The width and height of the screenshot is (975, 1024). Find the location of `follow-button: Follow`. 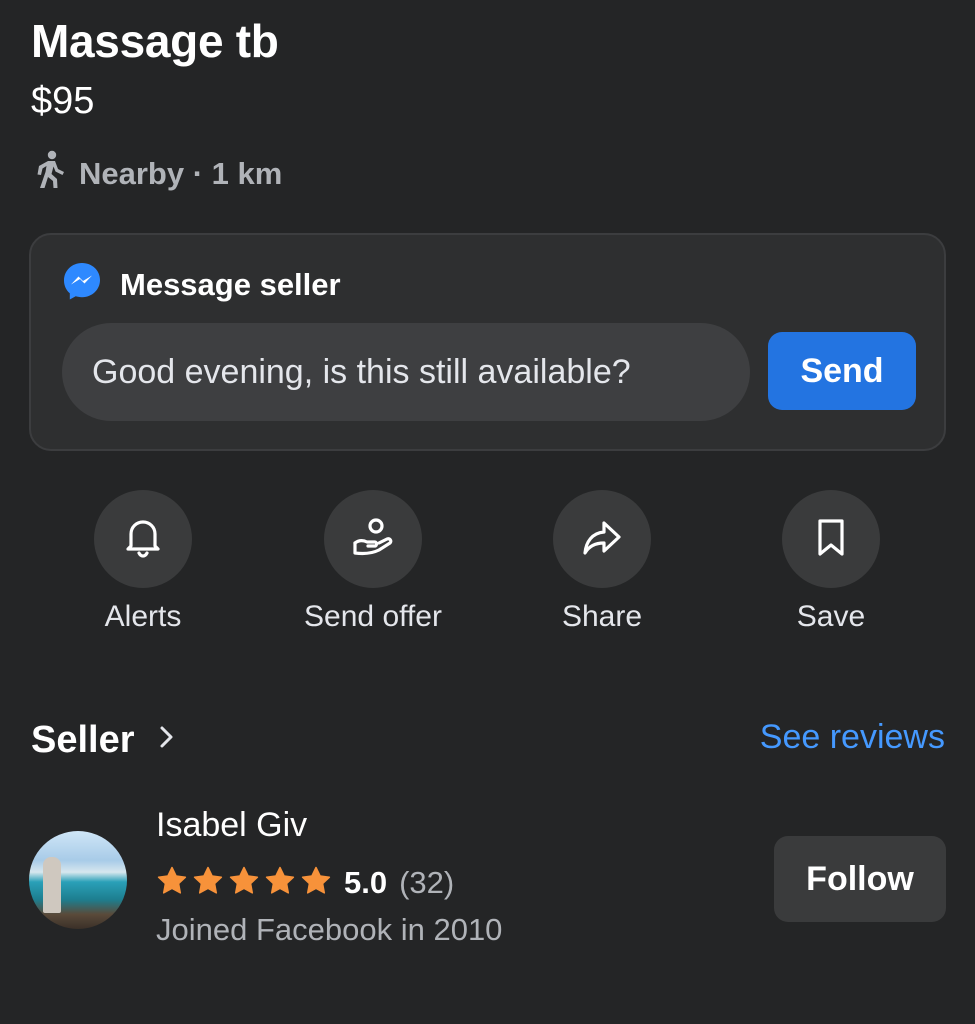

follow-button: Follow is located at coordinates (860, 879).